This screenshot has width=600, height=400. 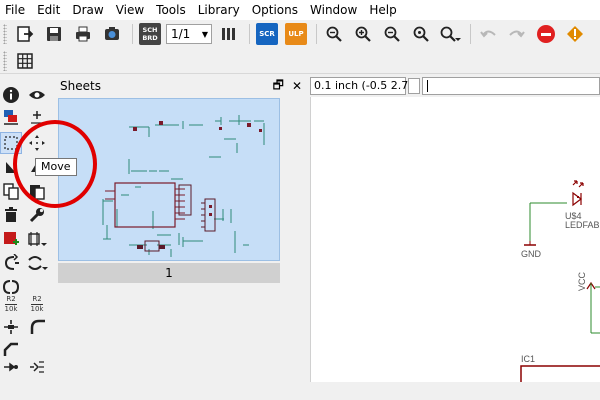 I want to click on zoom-out-button, so click(x=392, y=34).